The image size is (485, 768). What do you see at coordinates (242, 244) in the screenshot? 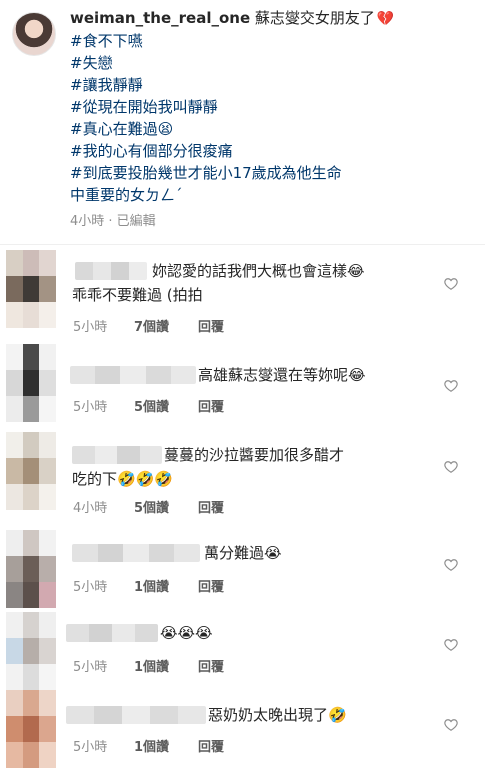
I see `divider` at bounding box center [242, 244].